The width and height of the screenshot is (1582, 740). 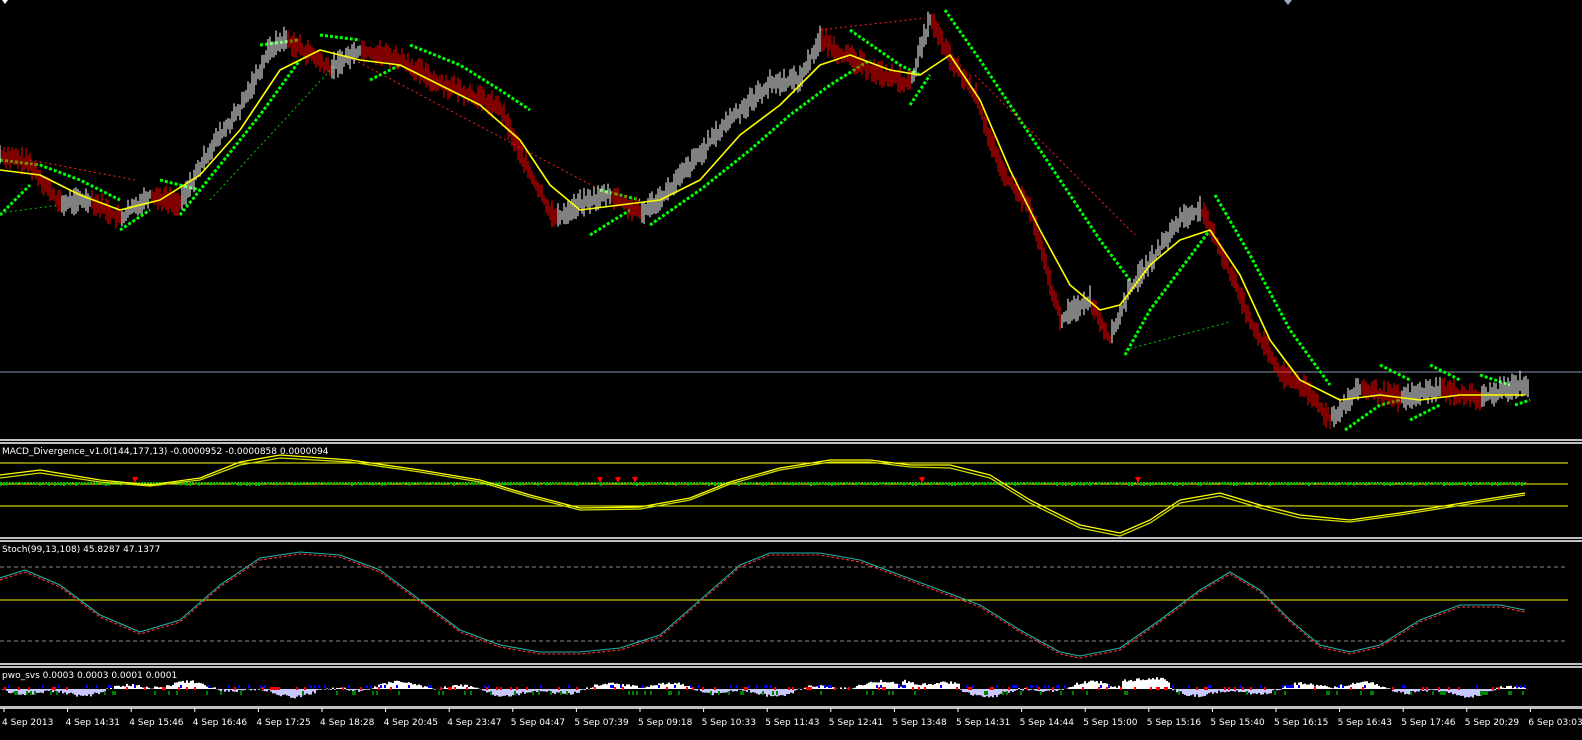 I want to click on time-label: 4 Sep 20:45, so click(x=411, y=723).